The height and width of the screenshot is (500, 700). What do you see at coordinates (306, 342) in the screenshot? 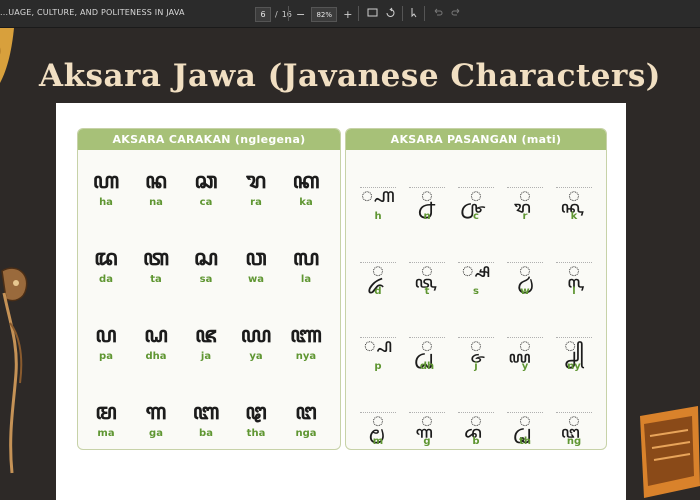
I see `carakan-cell: ꦚ nya` at bounding box center [306, 342].